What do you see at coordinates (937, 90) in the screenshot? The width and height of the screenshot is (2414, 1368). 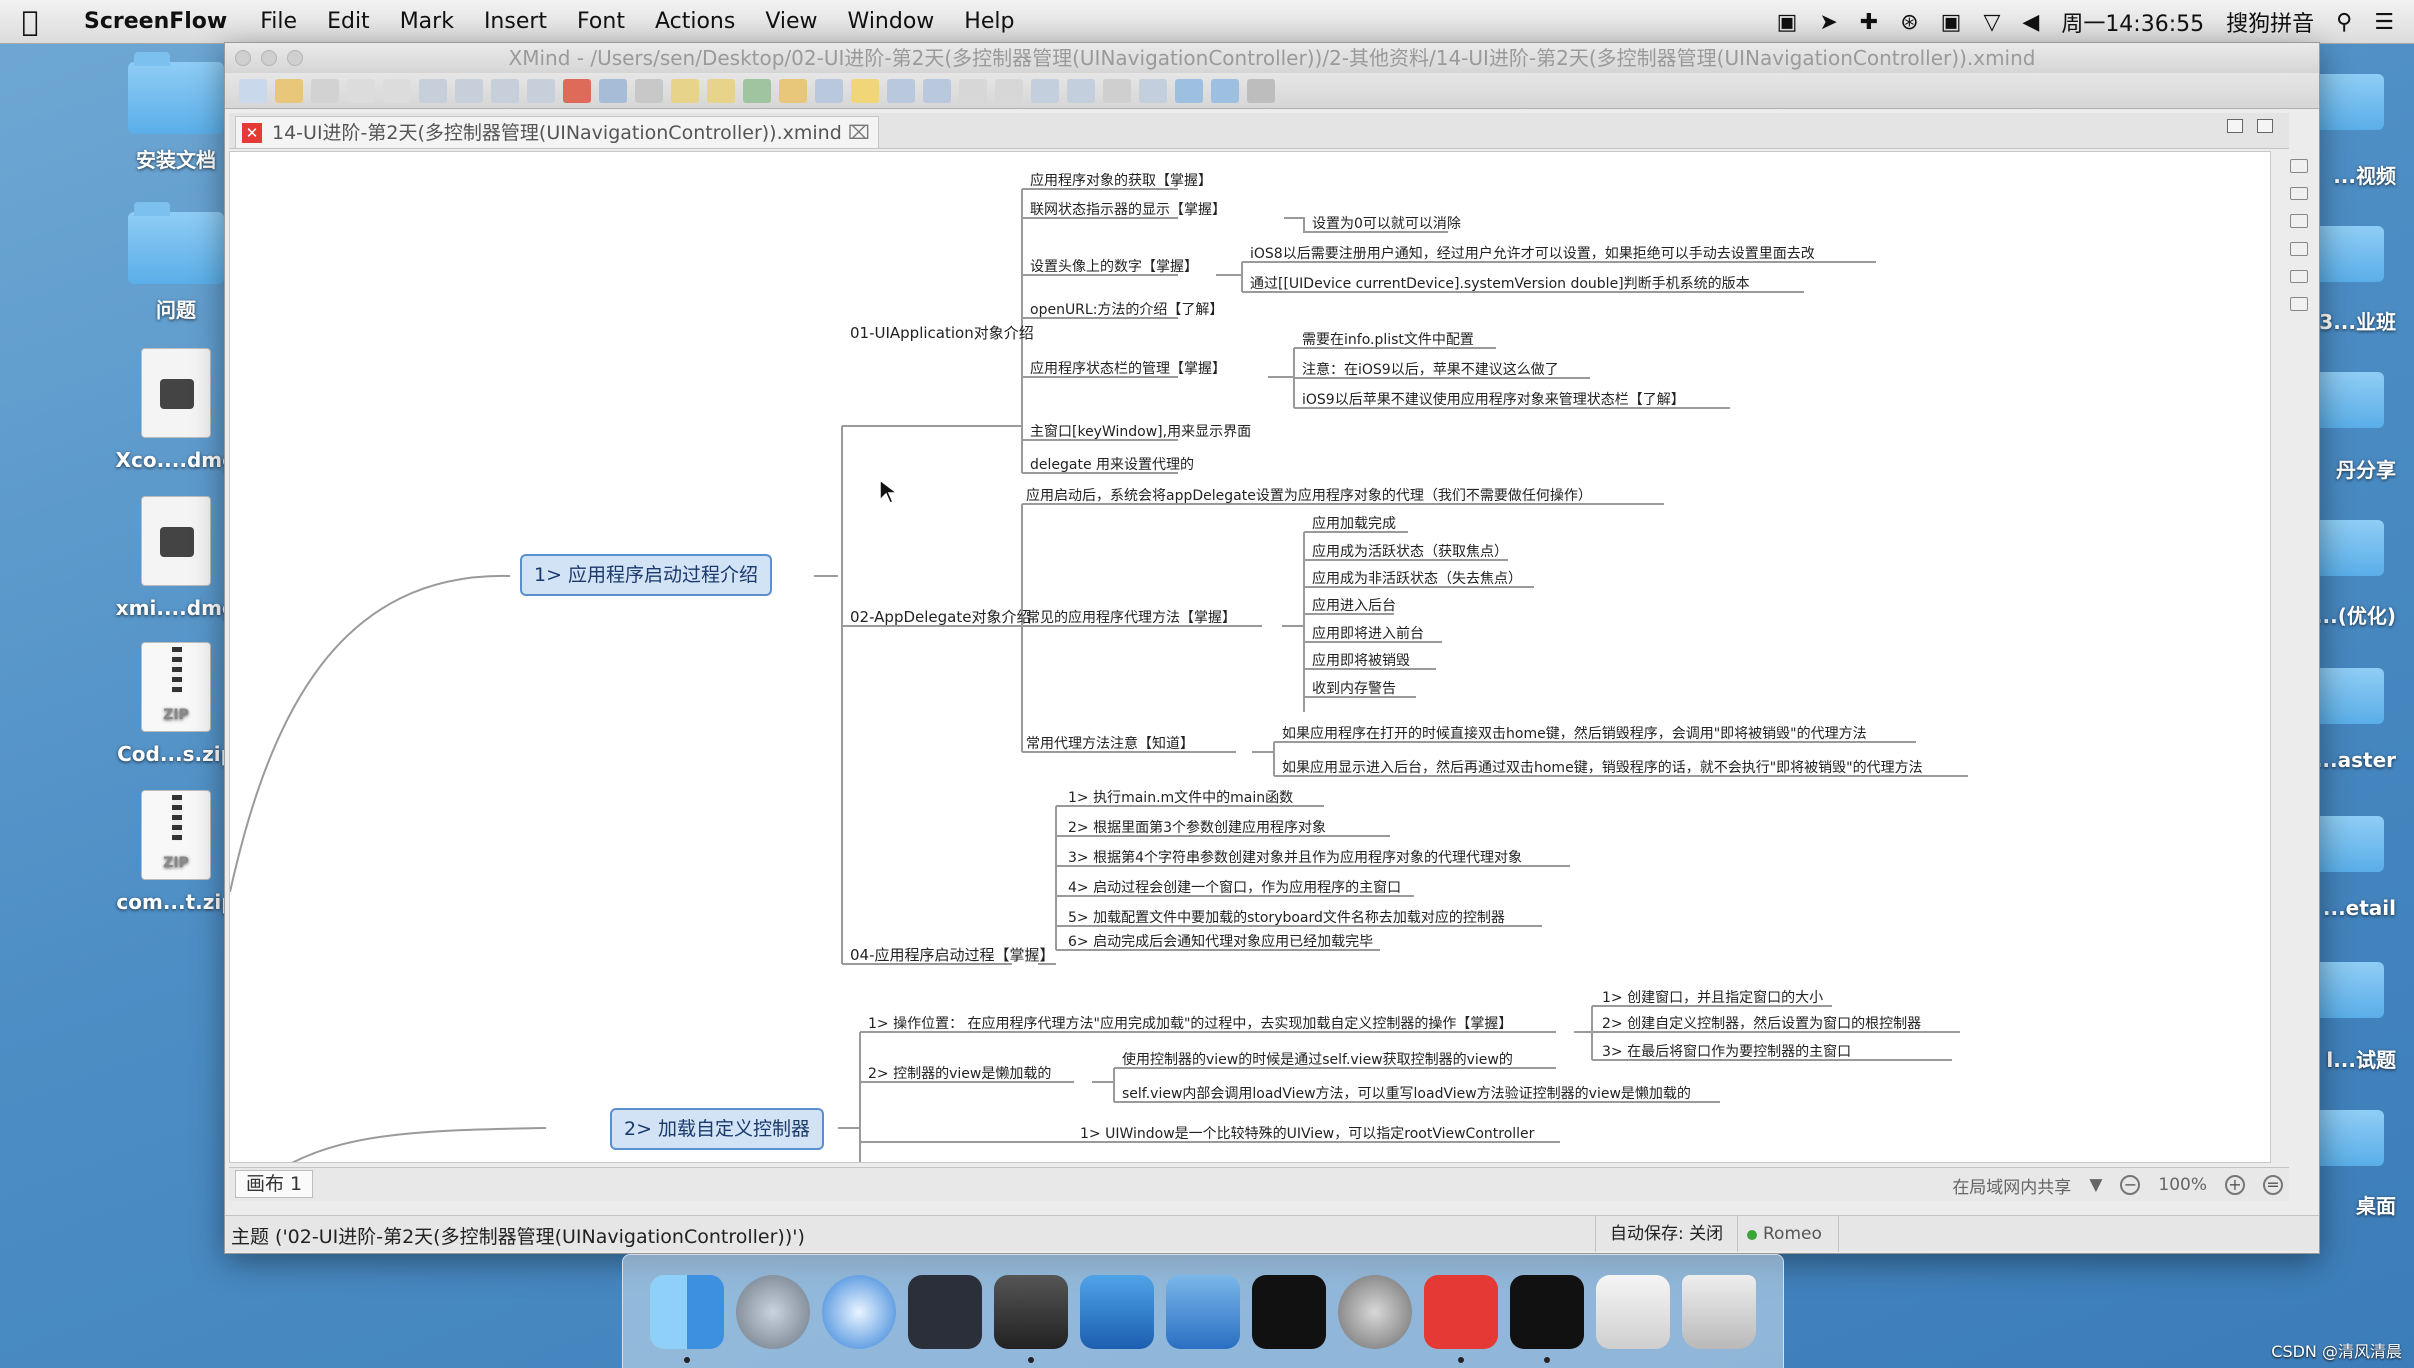 I see `structure-icon` at bounding box center [937, 90].